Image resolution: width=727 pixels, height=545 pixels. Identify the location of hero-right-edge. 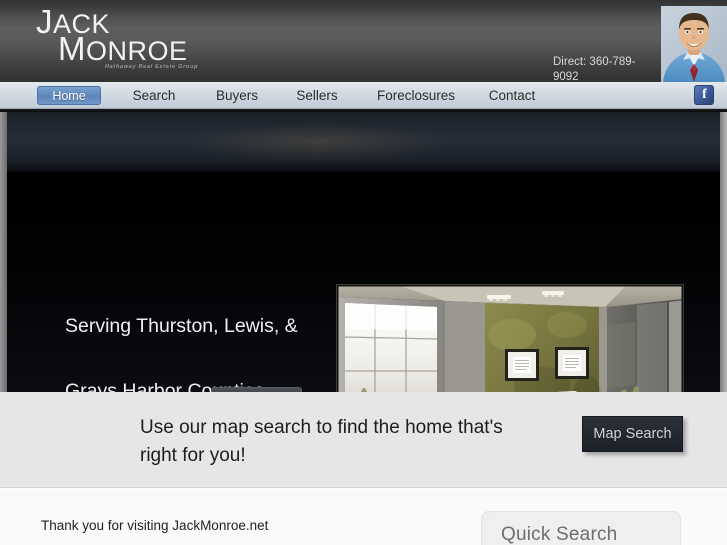
(723, 252).